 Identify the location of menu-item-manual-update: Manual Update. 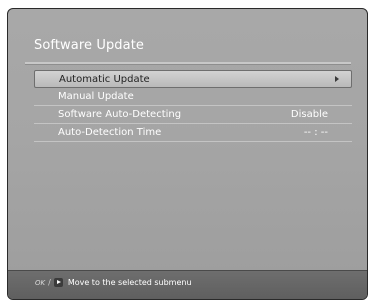
(193, 97).